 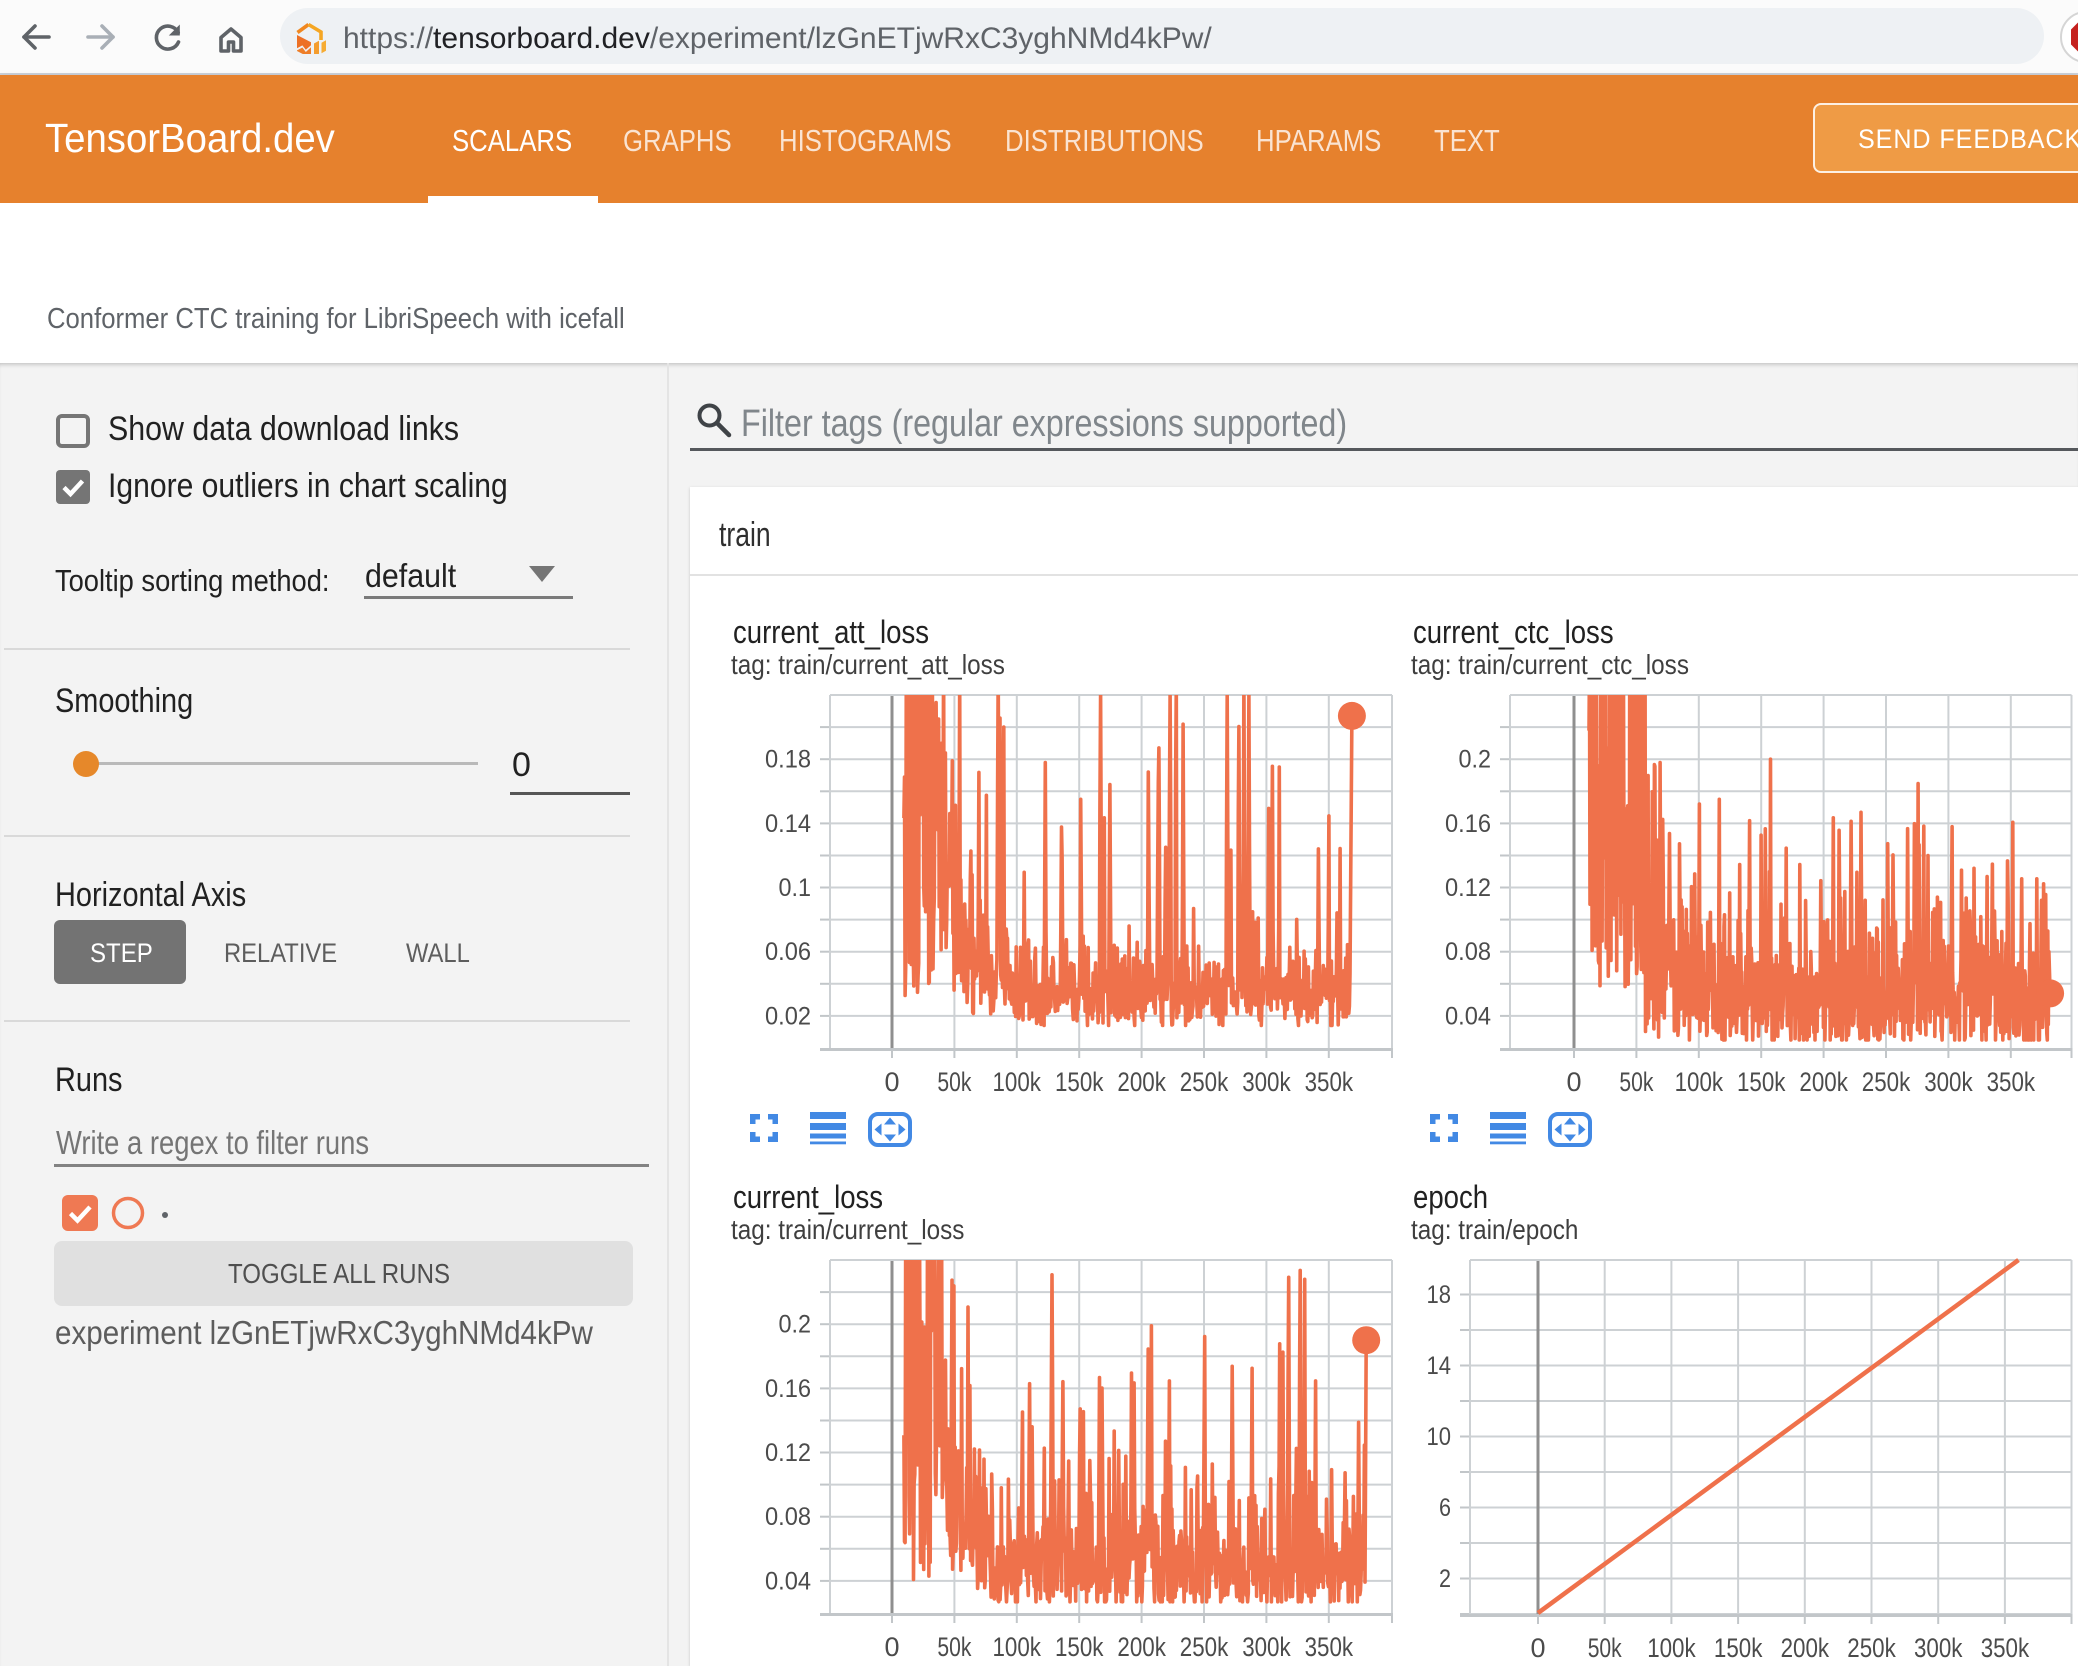 What do you see at coordinates (788, 760) in the screenshot?
I see `svg-text: 0.18` at bounding box center [788, 760].